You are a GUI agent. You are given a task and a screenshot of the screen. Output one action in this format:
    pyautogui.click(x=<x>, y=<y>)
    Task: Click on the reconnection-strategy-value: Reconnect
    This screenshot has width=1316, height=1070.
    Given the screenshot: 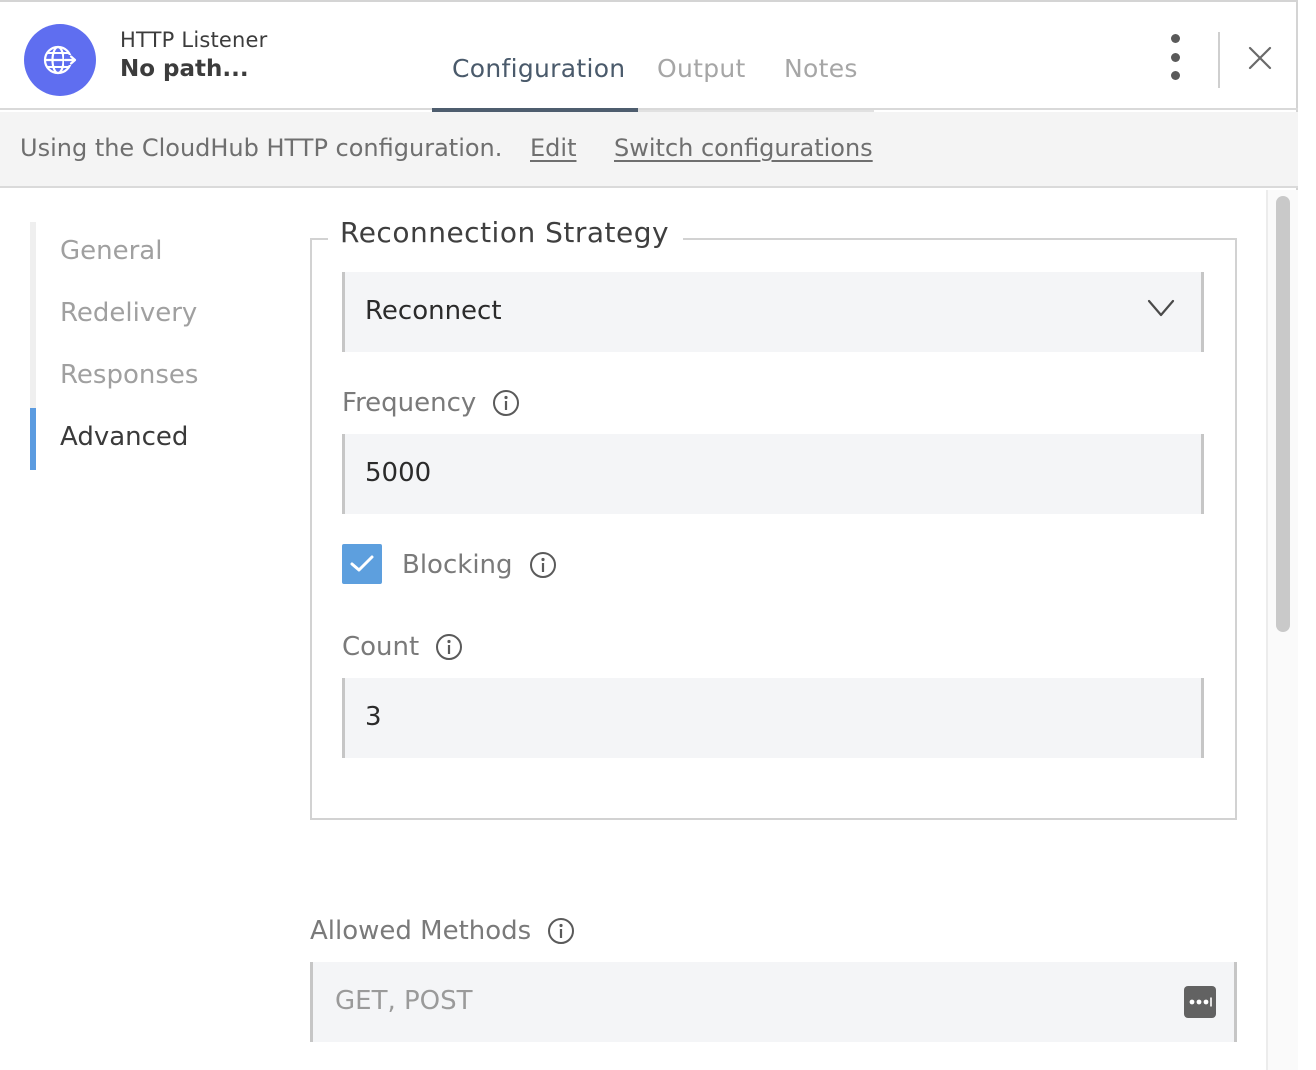 What is the action you would take?
    pyautogui.click(x=433, y=311)
    